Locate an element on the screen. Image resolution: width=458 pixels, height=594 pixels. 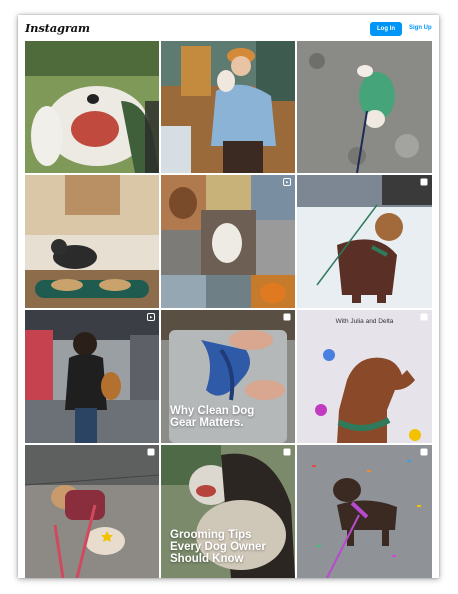
dog-collage-photo is located at coordinates (228, 241).